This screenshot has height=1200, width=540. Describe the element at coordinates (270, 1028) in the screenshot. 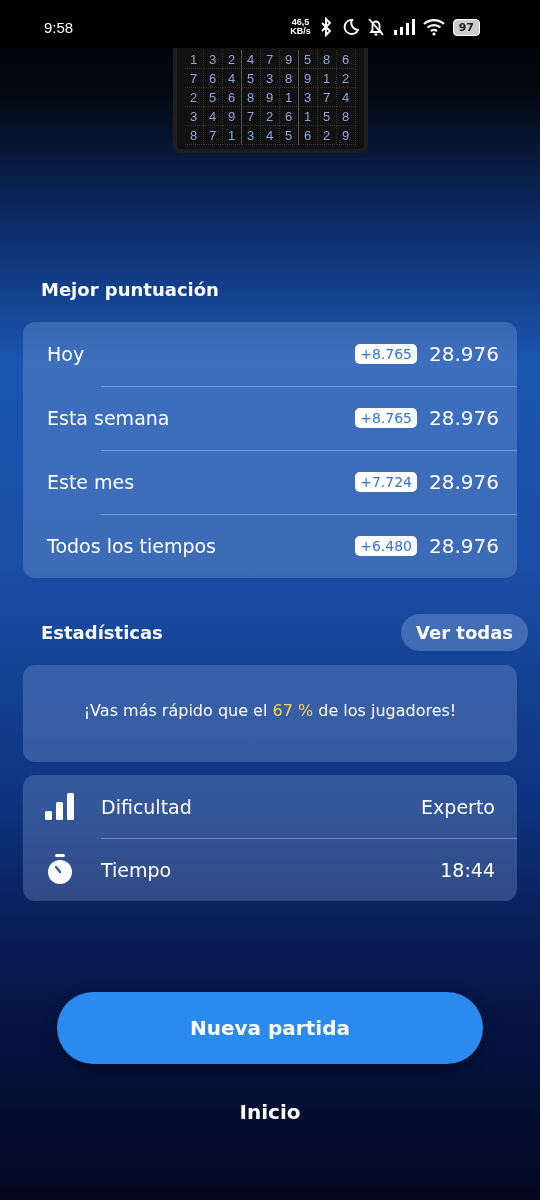

I see `new-game-button: Nueva partida` at that location.